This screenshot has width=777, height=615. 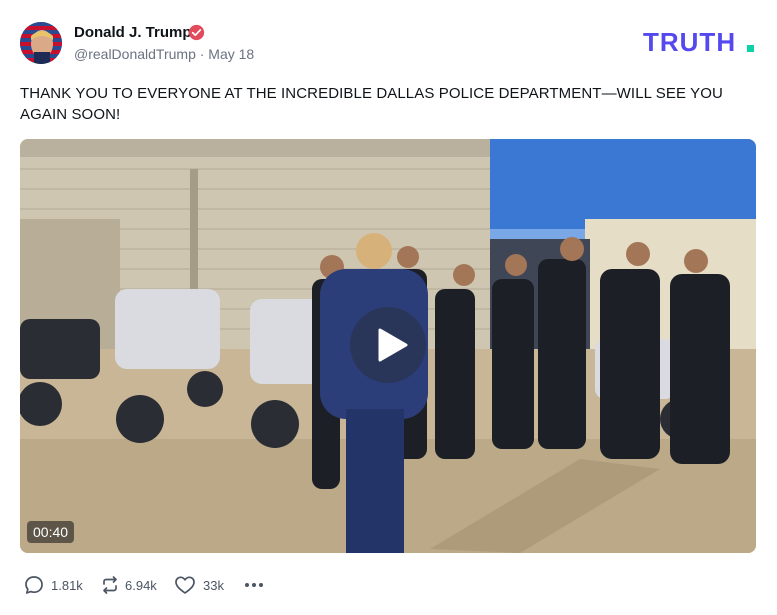 What do you see at coordinates (213, 585) in the screenshot?
I see `like-count: 33k` at bounding box center [213, 585].